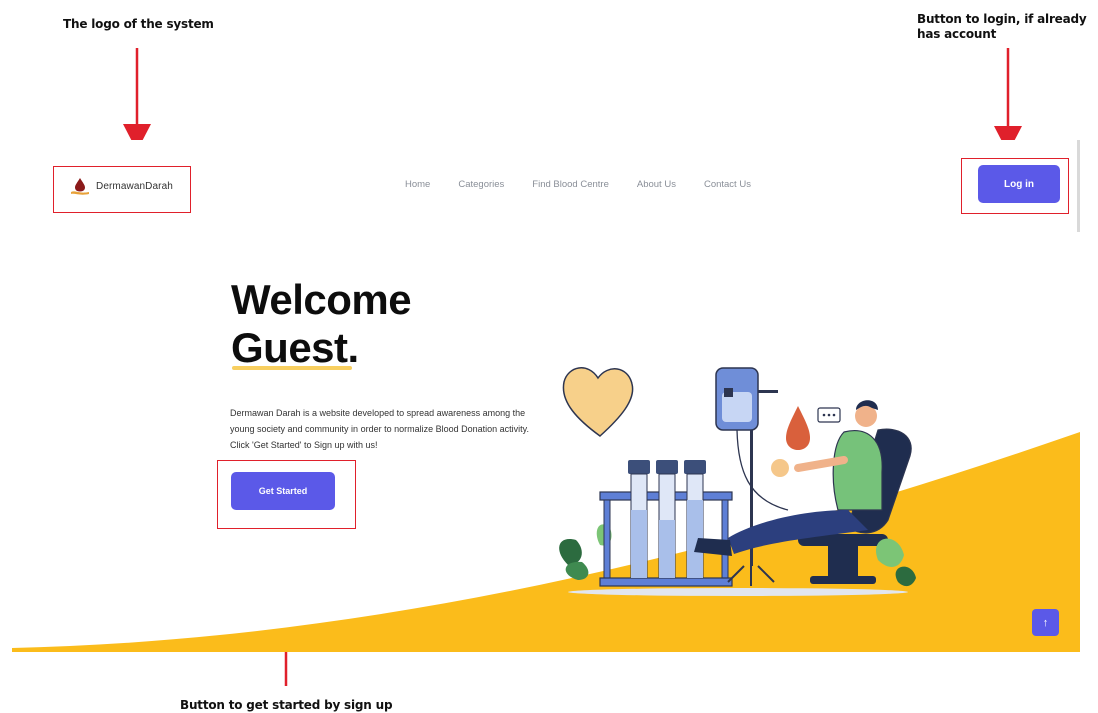 This screenshot has height=713, width=1098. I want to click on hero-title-line1: Welcome, so click(321, 299).